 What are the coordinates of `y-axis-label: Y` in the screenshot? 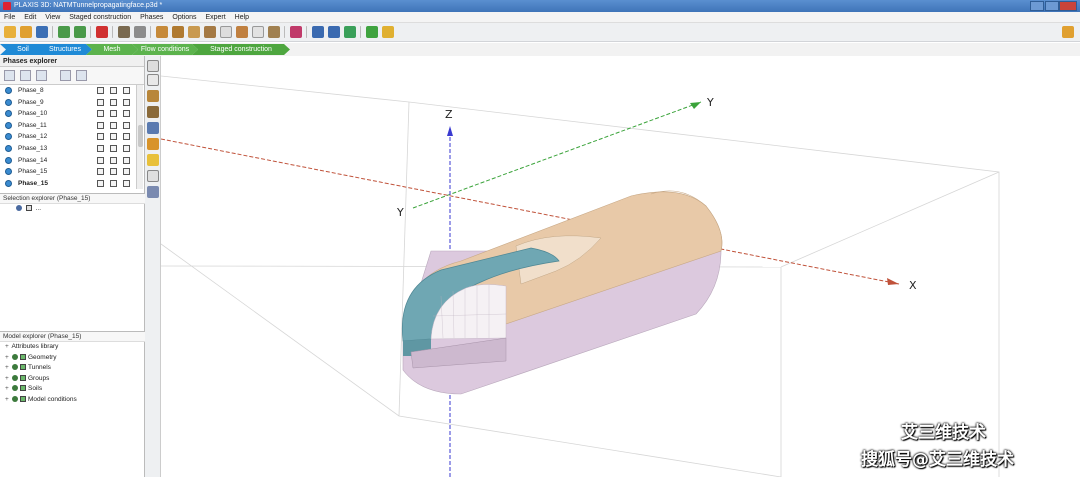 It's located at (710, 102).